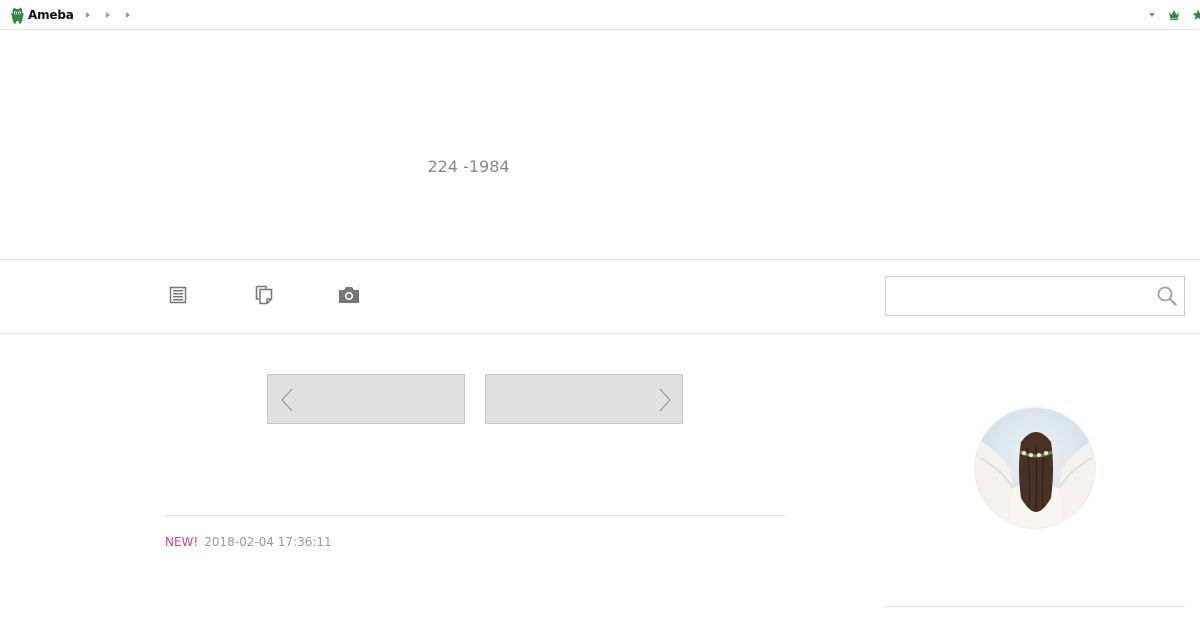  Describe the element at coordinates (264, 295) in the screenshot. I see `theme-list-icon` at that location.